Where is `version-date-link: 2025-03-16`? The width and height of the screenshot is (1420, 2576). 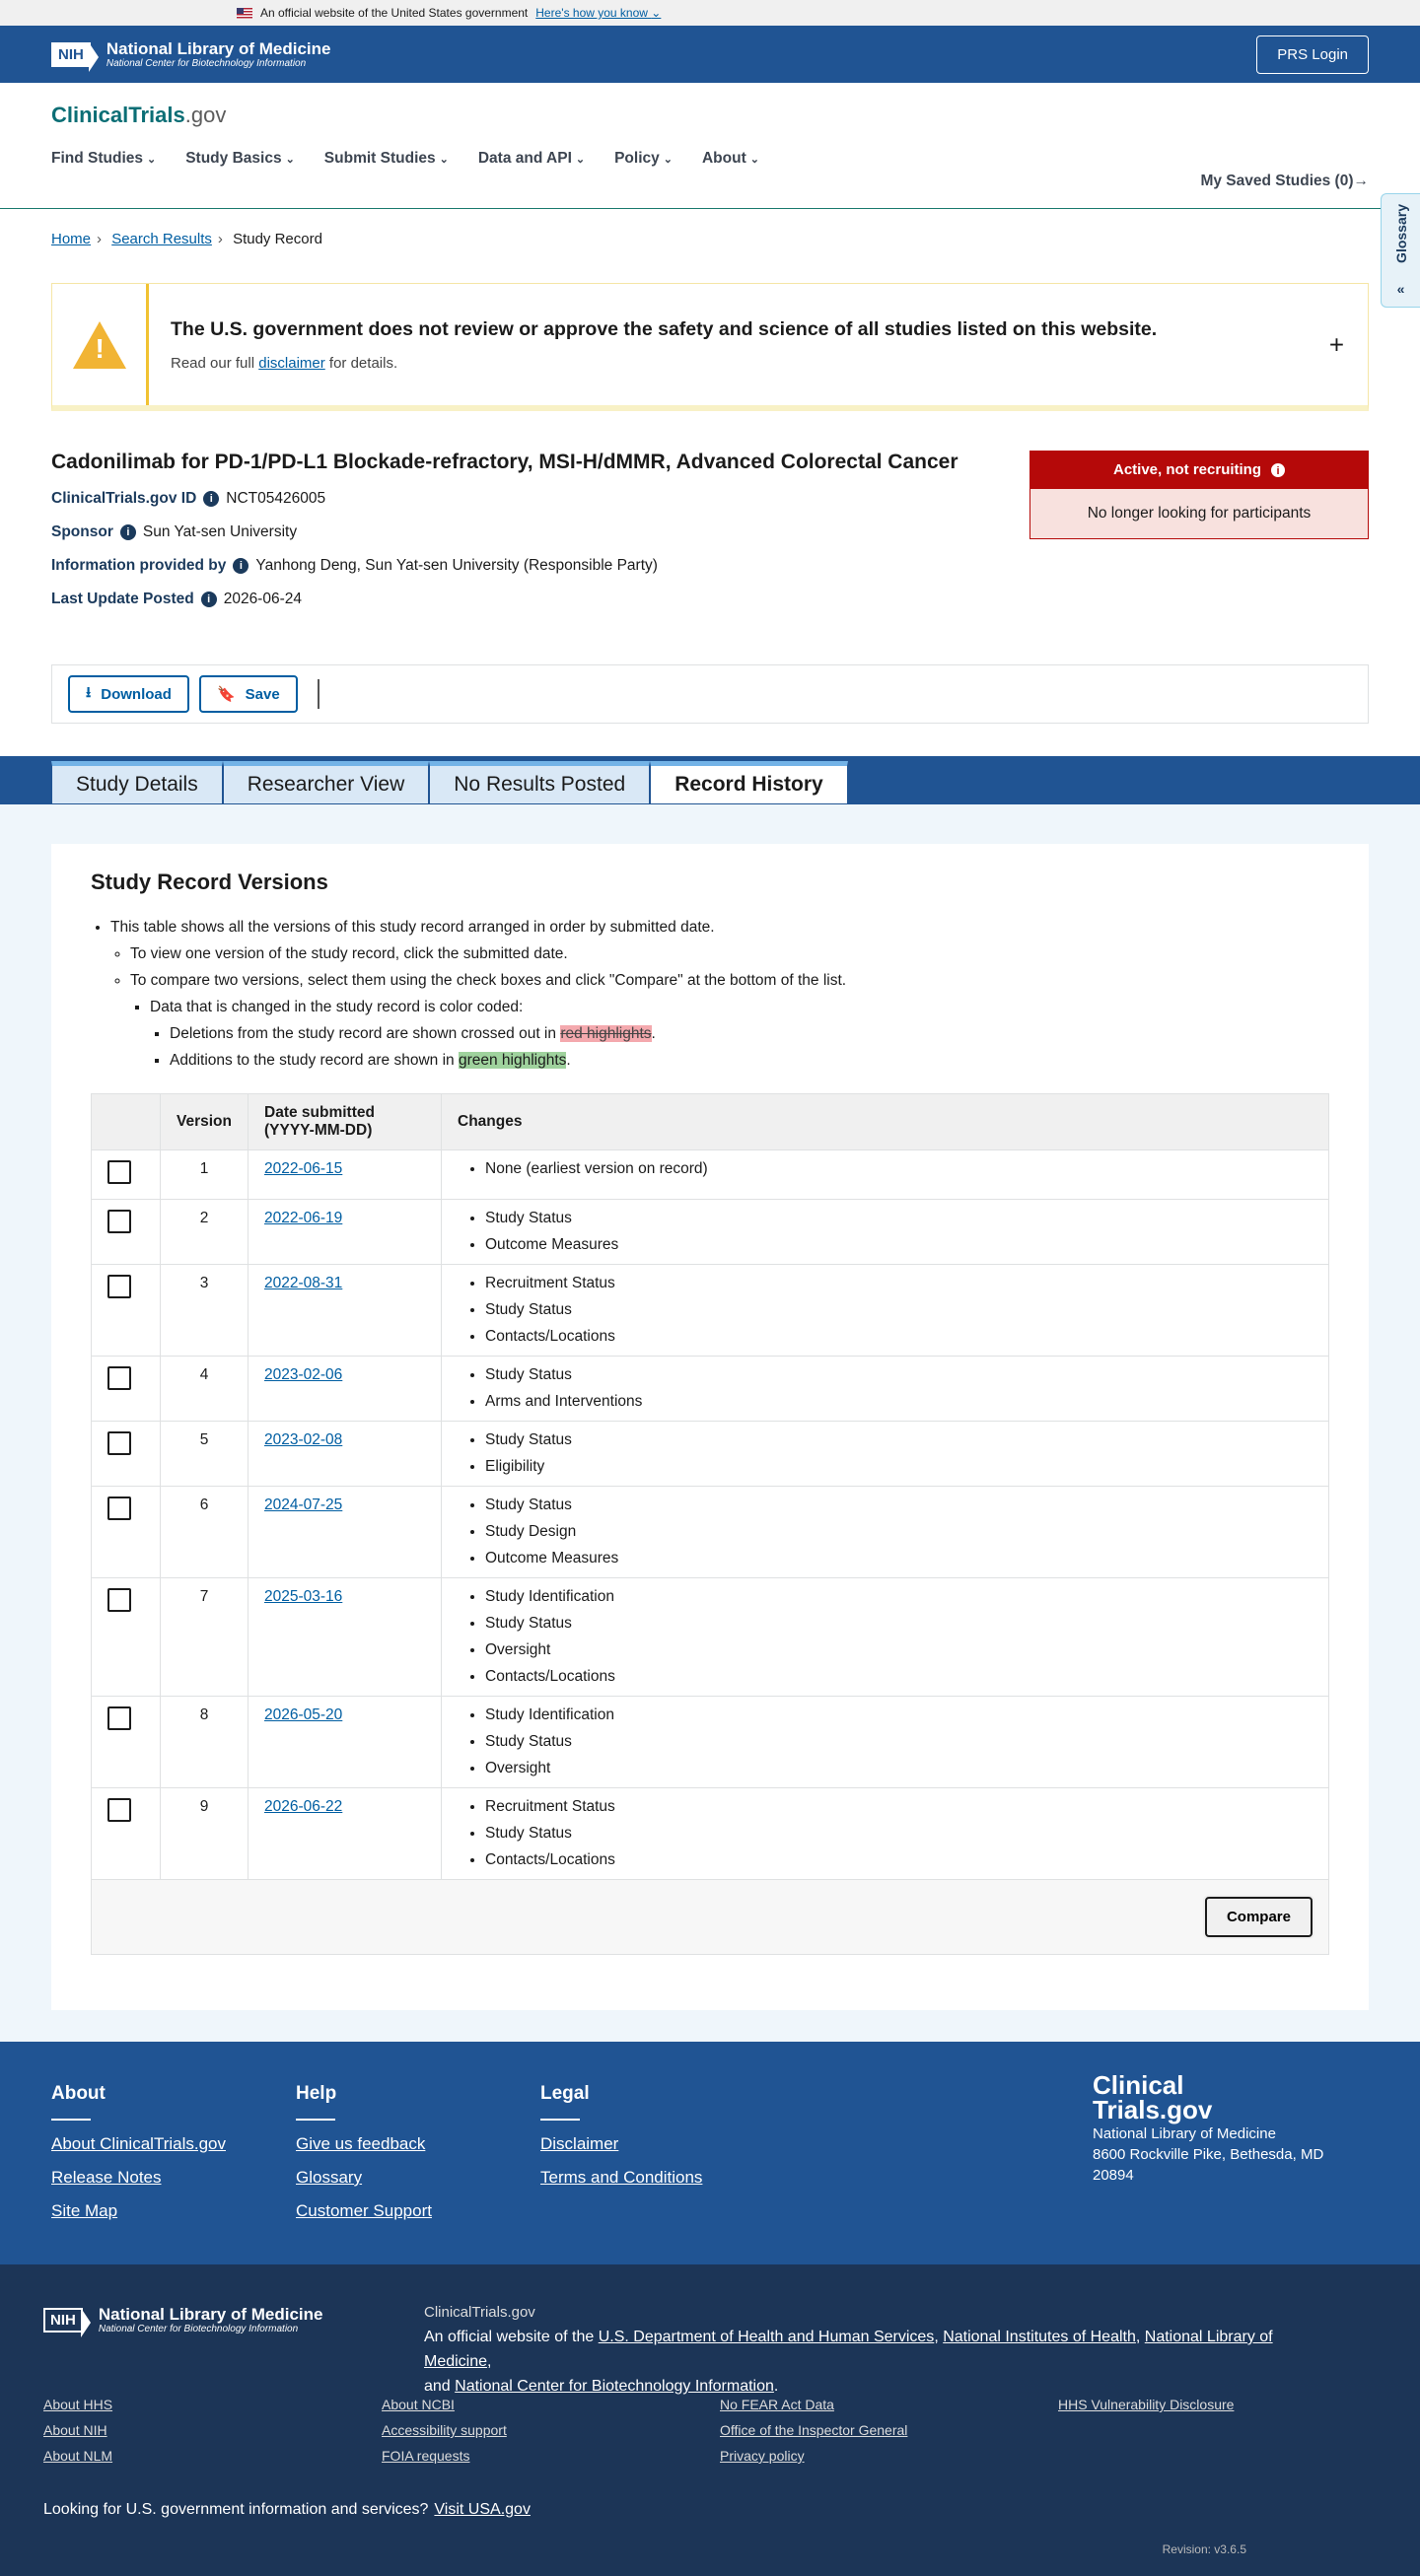 version-date-link: 2025-03-16 is located at coordinates (303, 1596).